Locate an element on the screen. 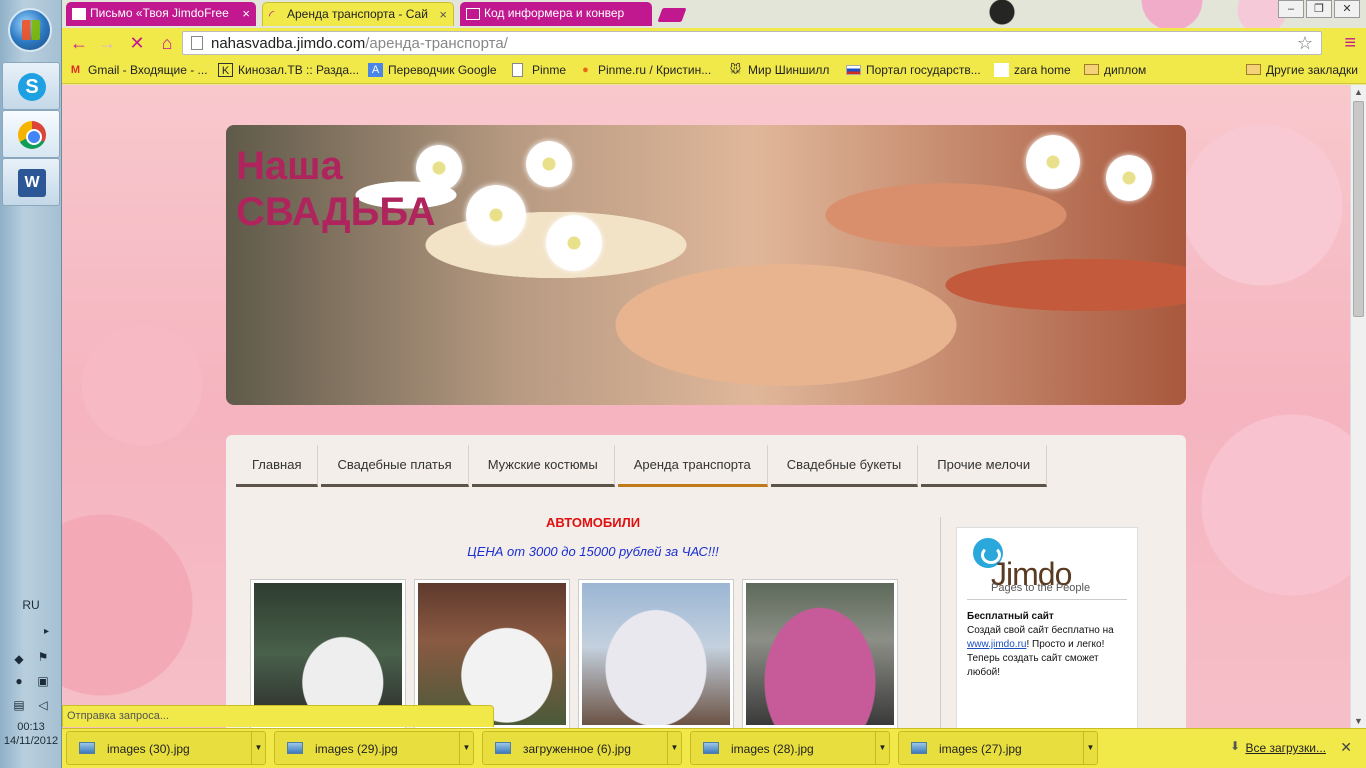 The image size is (1366, 768). download-name: images (29).jpg is located at coordinates (356, 749).